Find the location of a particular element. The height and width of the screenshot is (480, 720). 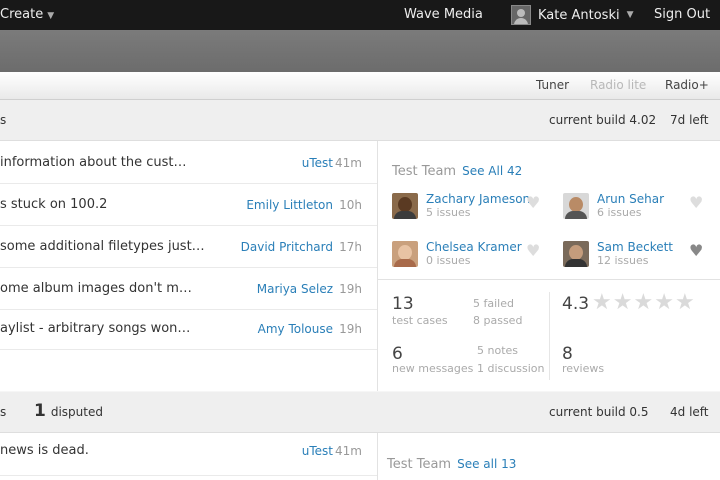

member-issues: 6 issues is located at coordinates (619, 212).